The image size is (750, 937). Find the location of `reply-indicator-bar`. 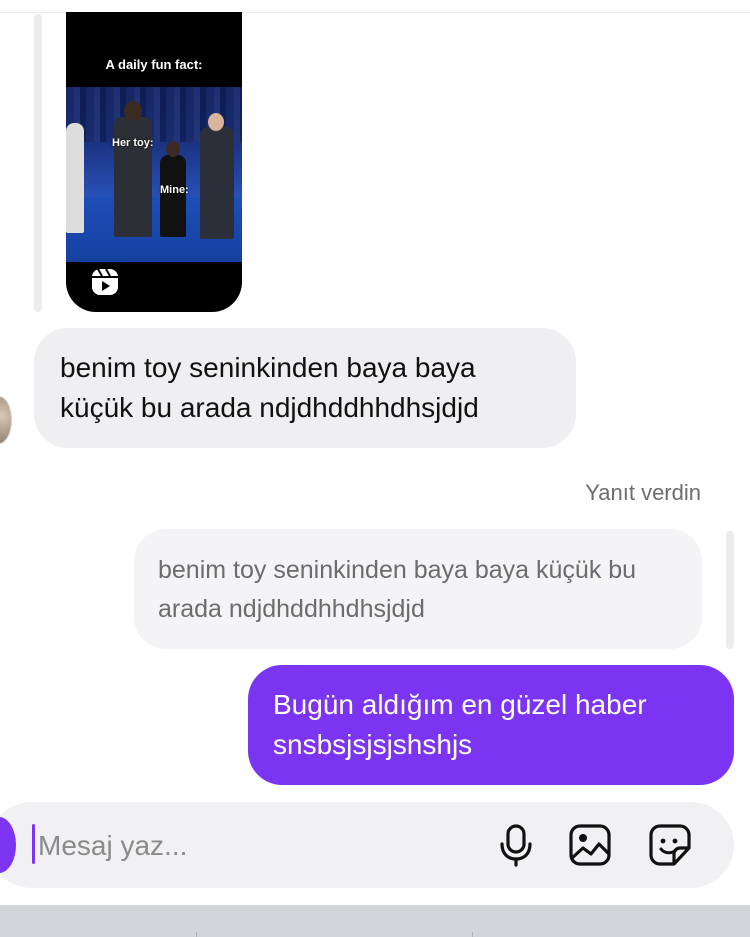

reply-indicator-bar is located at coordinates (38, 163).